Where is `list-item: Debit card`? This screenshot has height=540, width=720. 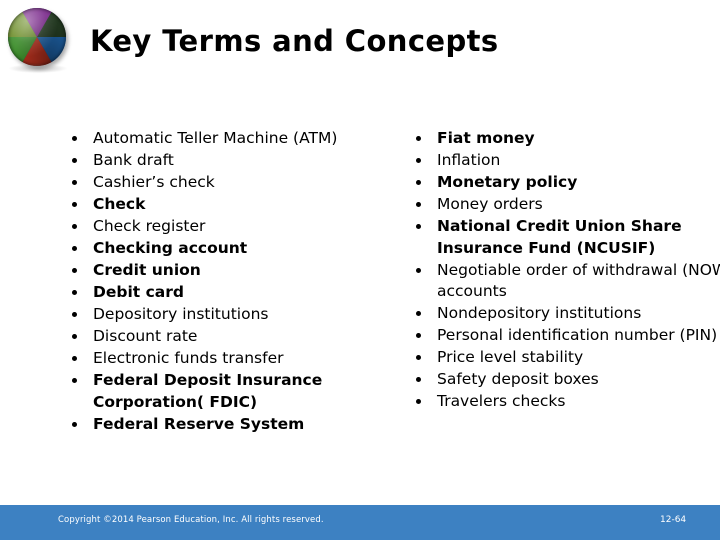 list-item: Debit card is located at coordinates (227, 293).